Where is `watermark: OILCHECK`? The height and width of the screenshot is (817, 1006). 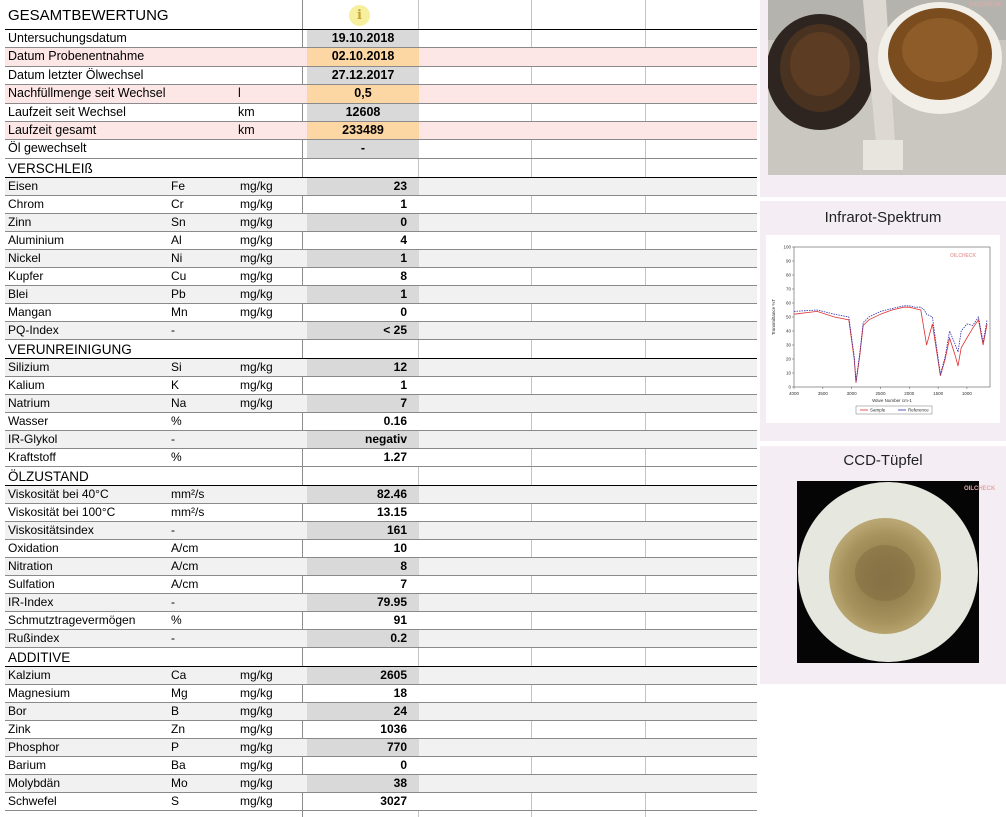
watermark: OILCHECK is located at coordinates (980, 489).